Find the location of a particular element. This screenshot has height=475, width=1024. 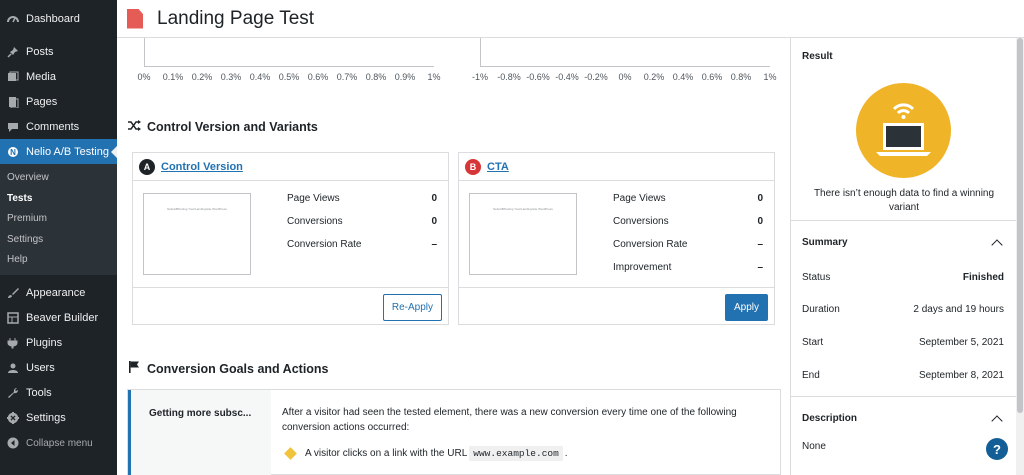

summary-row-start: Start September 5, 2021 is located at coordinates (903, 342).